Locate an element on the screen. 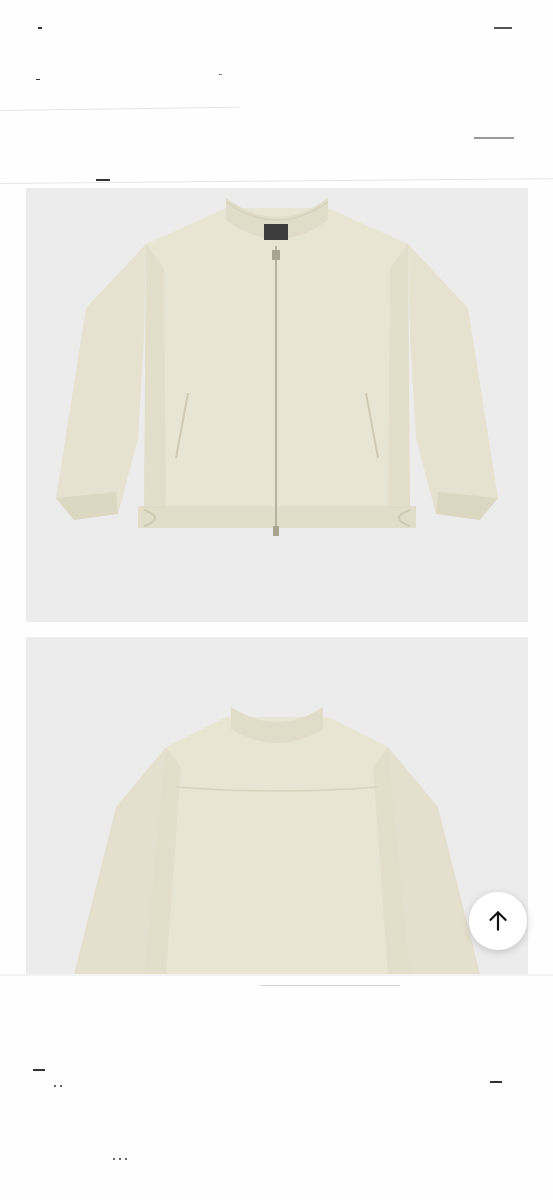  arrow-up-icon is located at coordinates (498, 921).